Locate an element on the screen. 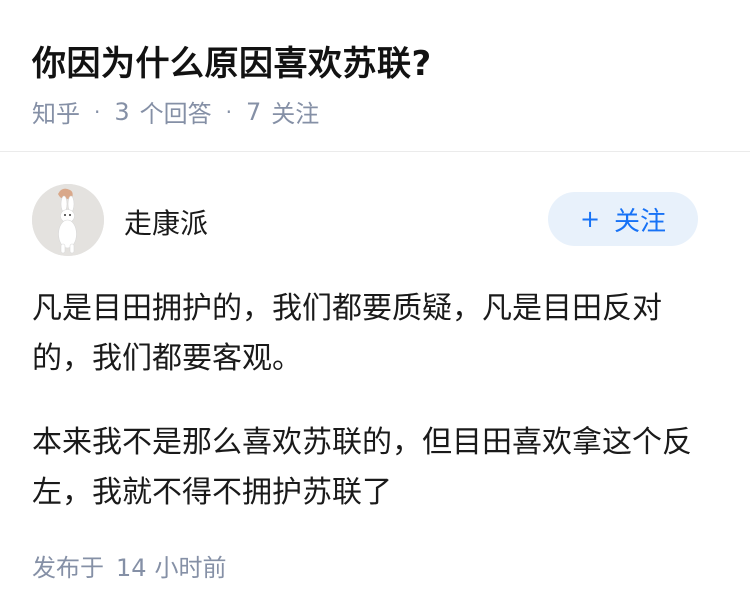  author-name: 走康派 is located at coordinates (166, 222).